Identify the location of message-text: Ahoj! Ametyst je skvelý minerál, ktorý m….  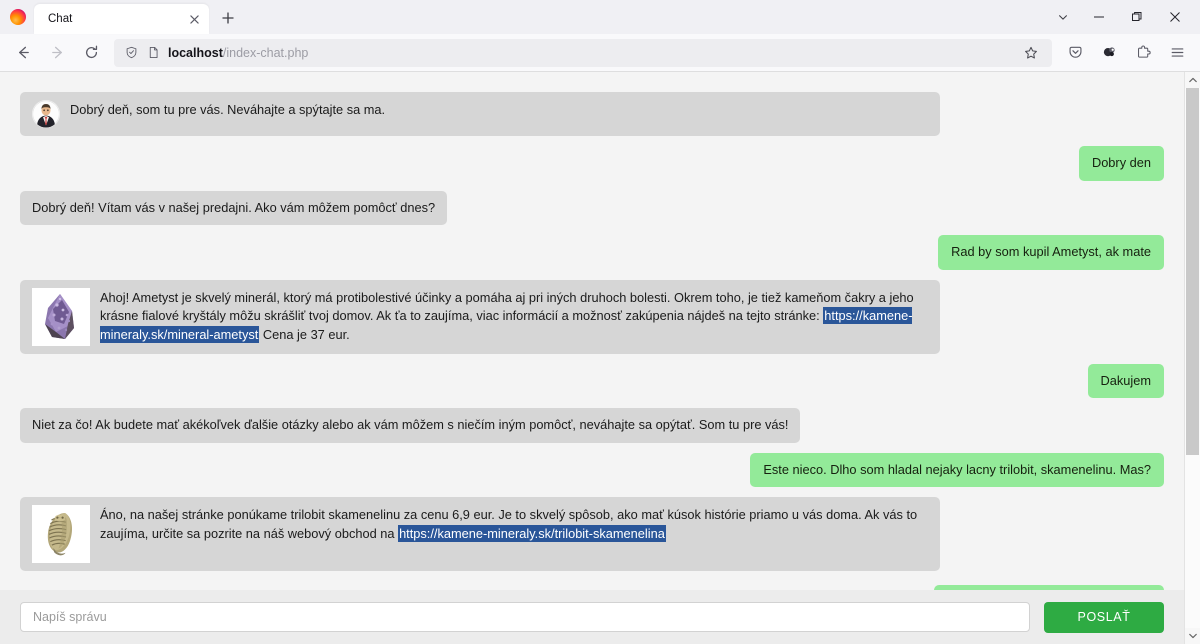
(514, 316).